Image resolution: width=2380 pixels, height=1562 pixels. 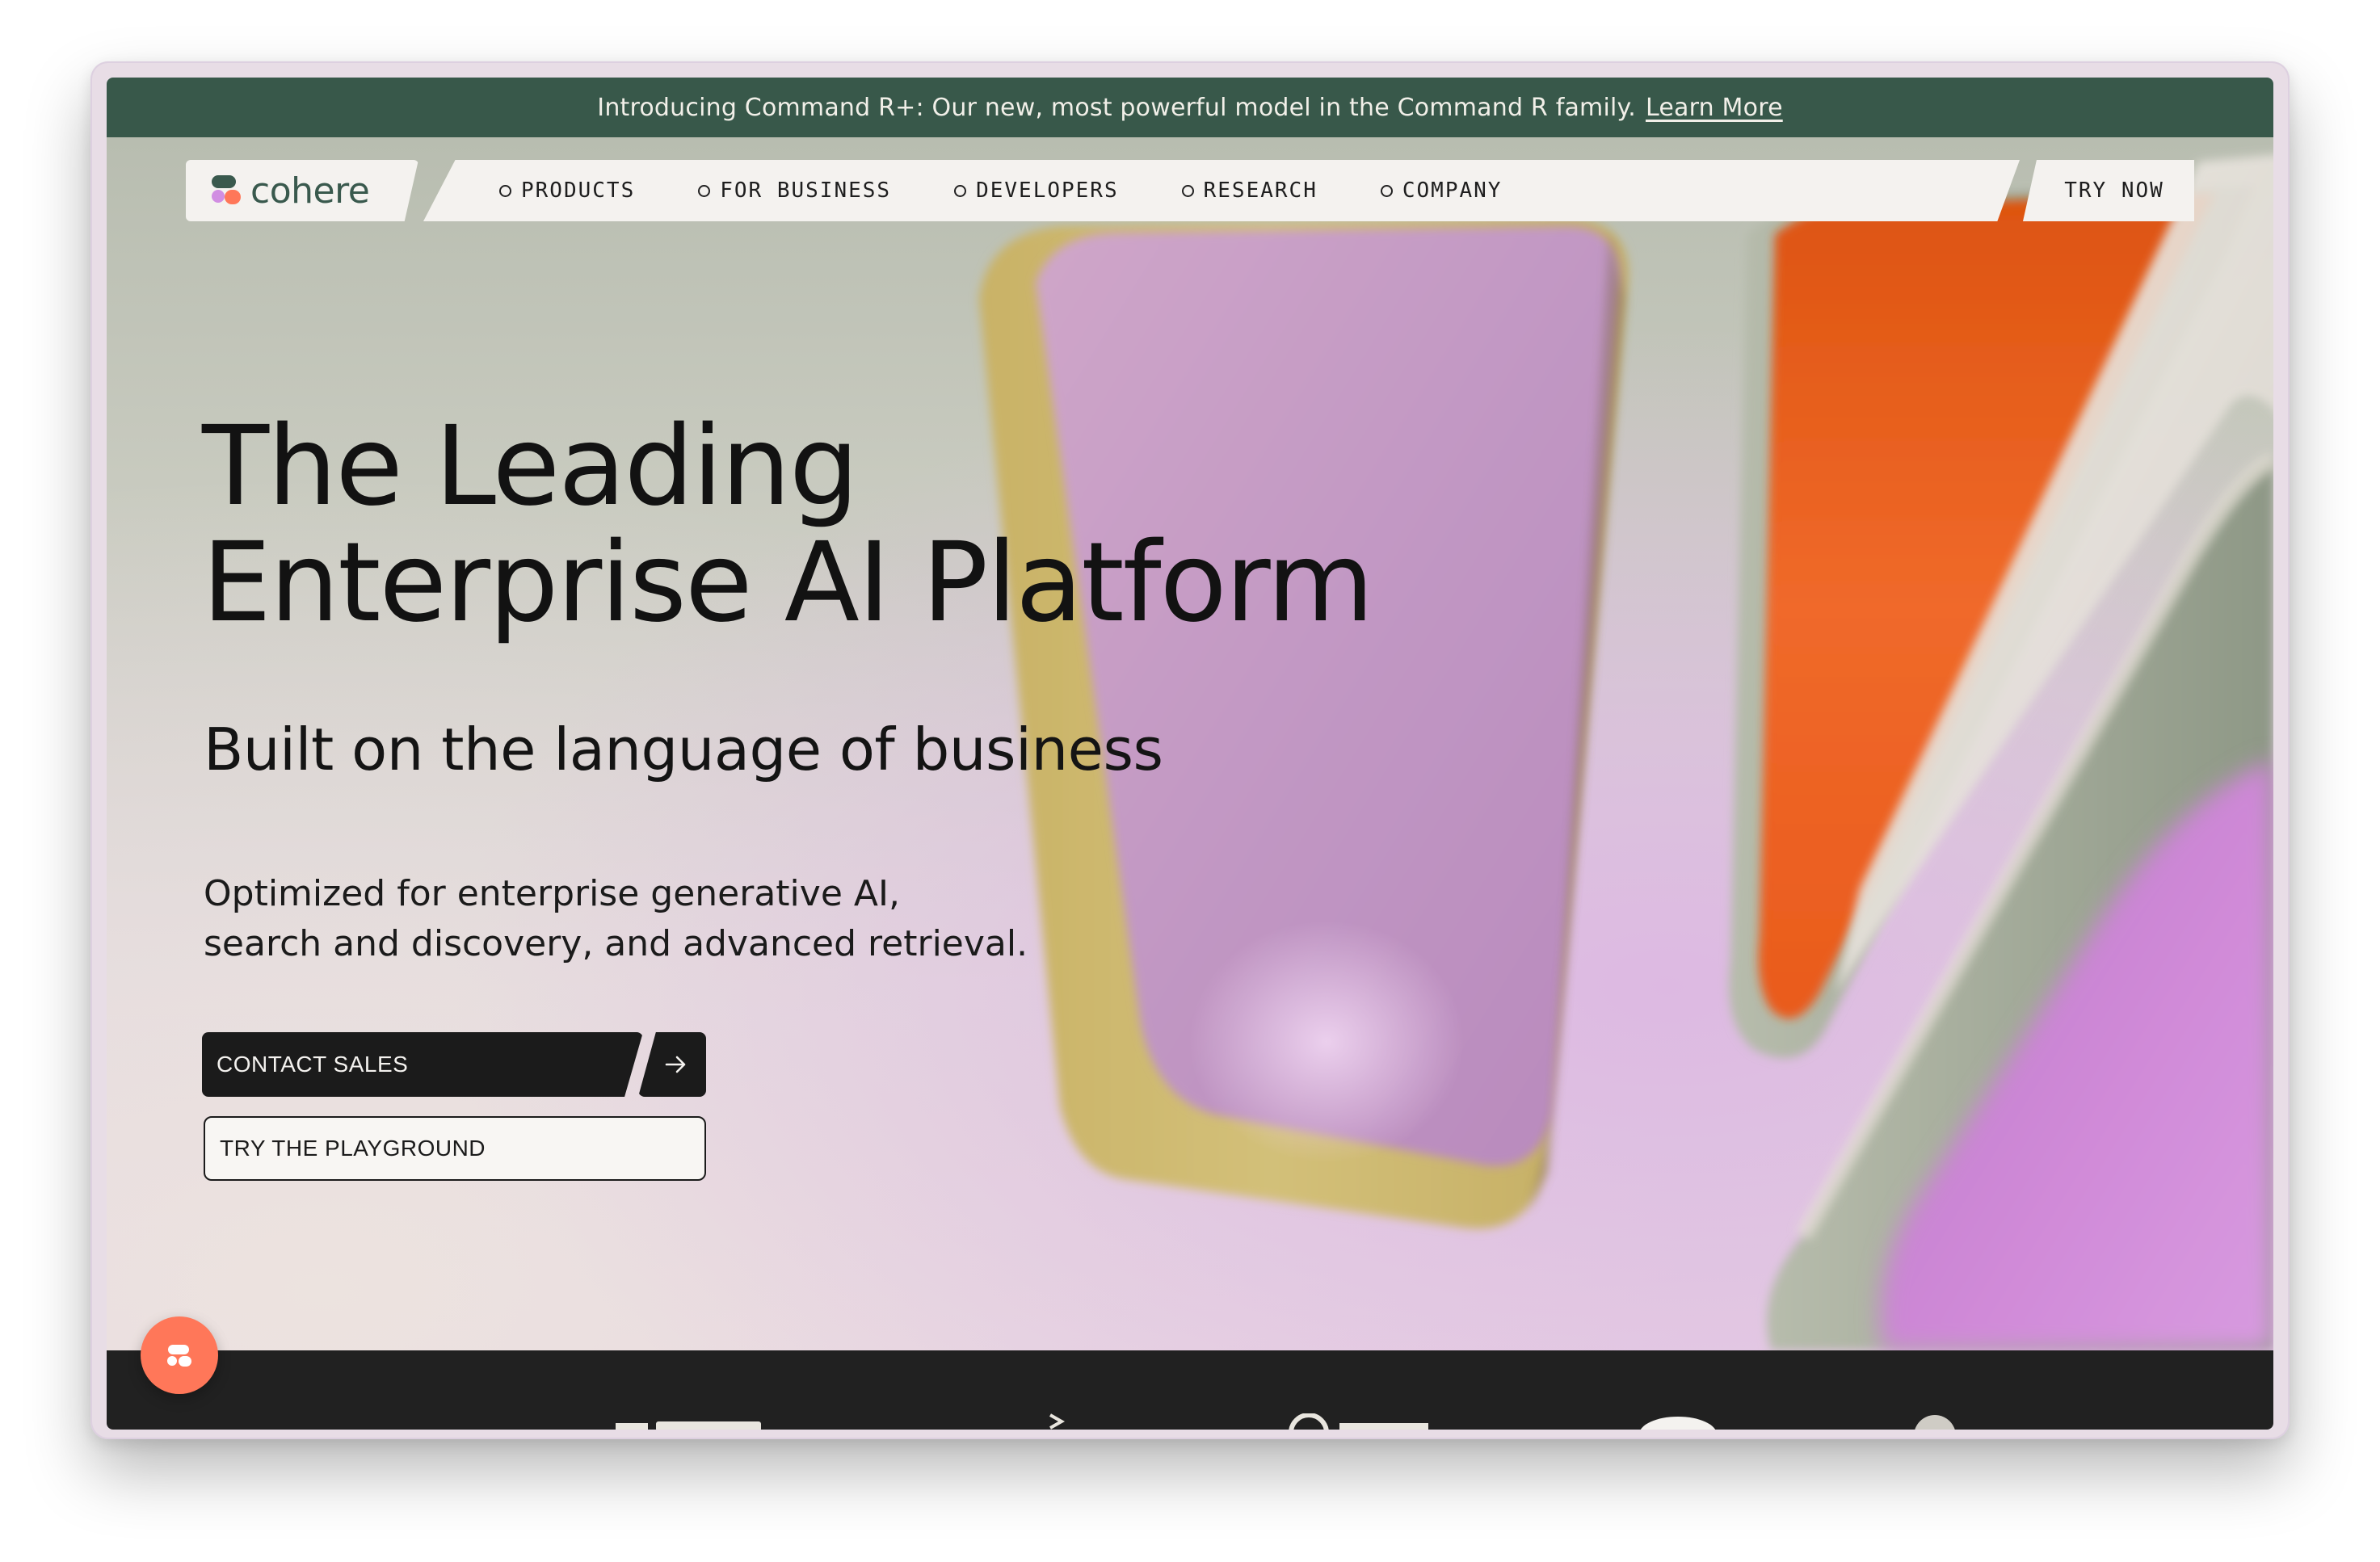 I want to click on top-navigation: cohere PRODUCTS FOR BUSINESS DEVELOPERS, so click(x=1190, y=181).